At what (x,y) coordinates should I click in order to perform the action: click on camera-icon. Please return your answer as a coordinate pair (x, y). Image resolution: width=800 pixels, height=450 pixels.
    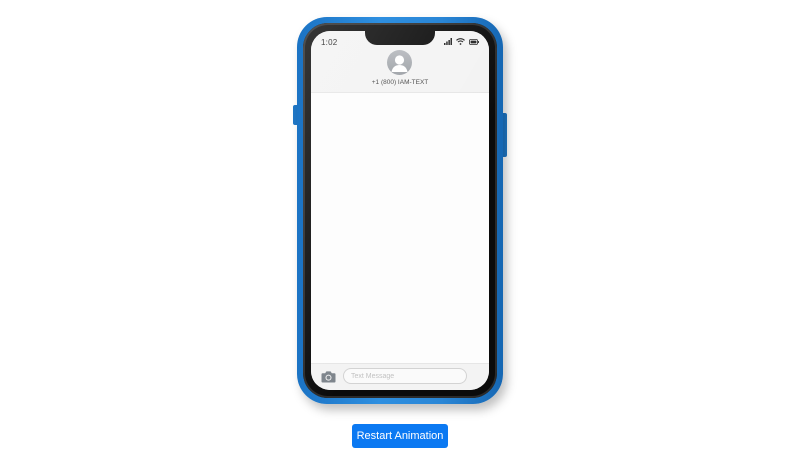
    Looking at the image, I should click on (328, 376).